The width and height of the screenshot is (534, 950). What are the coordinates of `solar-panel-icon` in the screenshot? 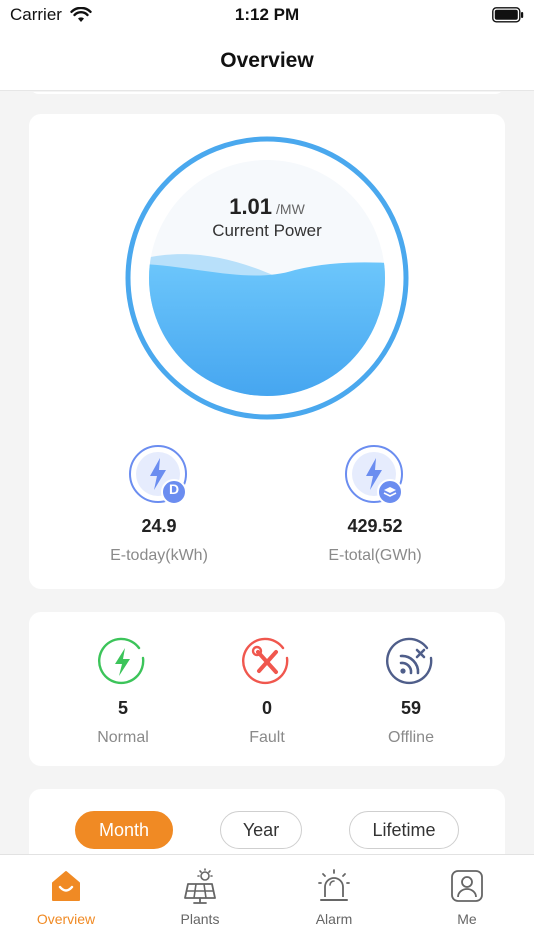 It's located at (200, 886).